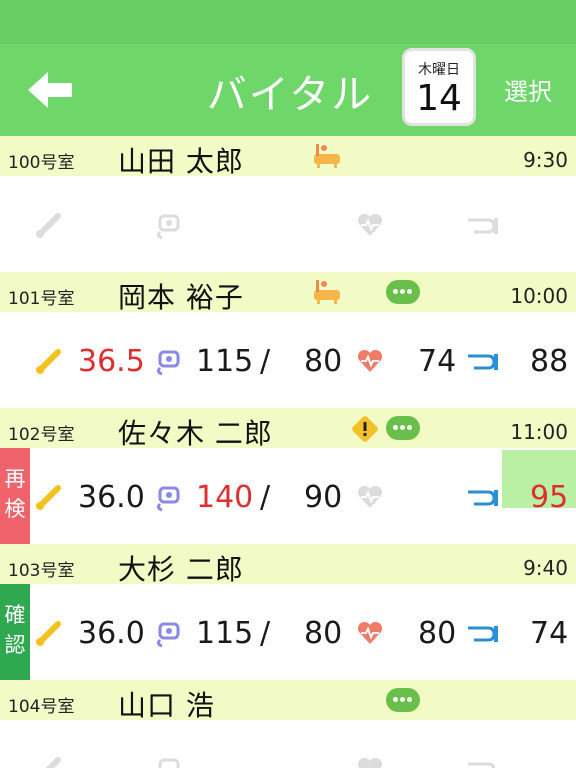  Describe the element at coordinates (41, 299) in the screenshot. I see `room-number: 101号室` at that location.